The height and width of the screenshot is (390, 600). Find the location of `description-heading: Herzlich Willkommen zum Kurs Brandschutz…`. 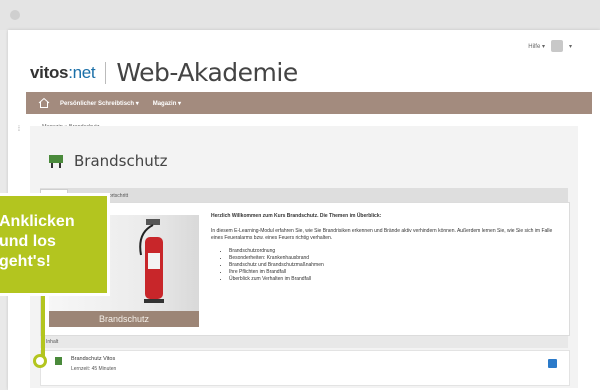

description-heading: Herzlich Willkommen zum Kurs Brandschutz… is located at coordinates (296, 216).